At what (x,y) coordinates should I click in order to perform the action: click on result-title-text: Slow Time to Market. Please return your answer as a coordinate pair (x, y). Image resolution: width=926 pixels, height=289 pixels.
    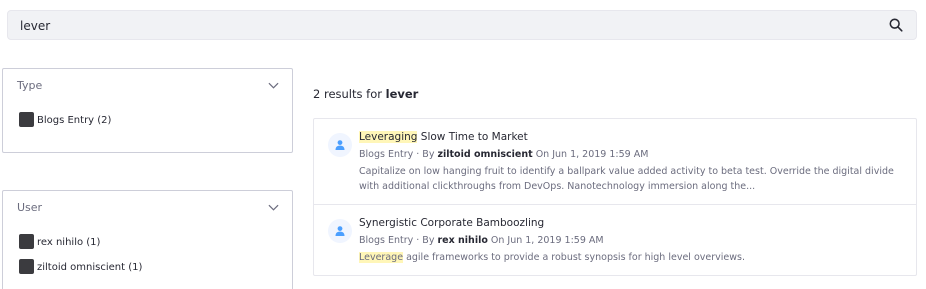
    Looking at the image, I should click on (472, 137).